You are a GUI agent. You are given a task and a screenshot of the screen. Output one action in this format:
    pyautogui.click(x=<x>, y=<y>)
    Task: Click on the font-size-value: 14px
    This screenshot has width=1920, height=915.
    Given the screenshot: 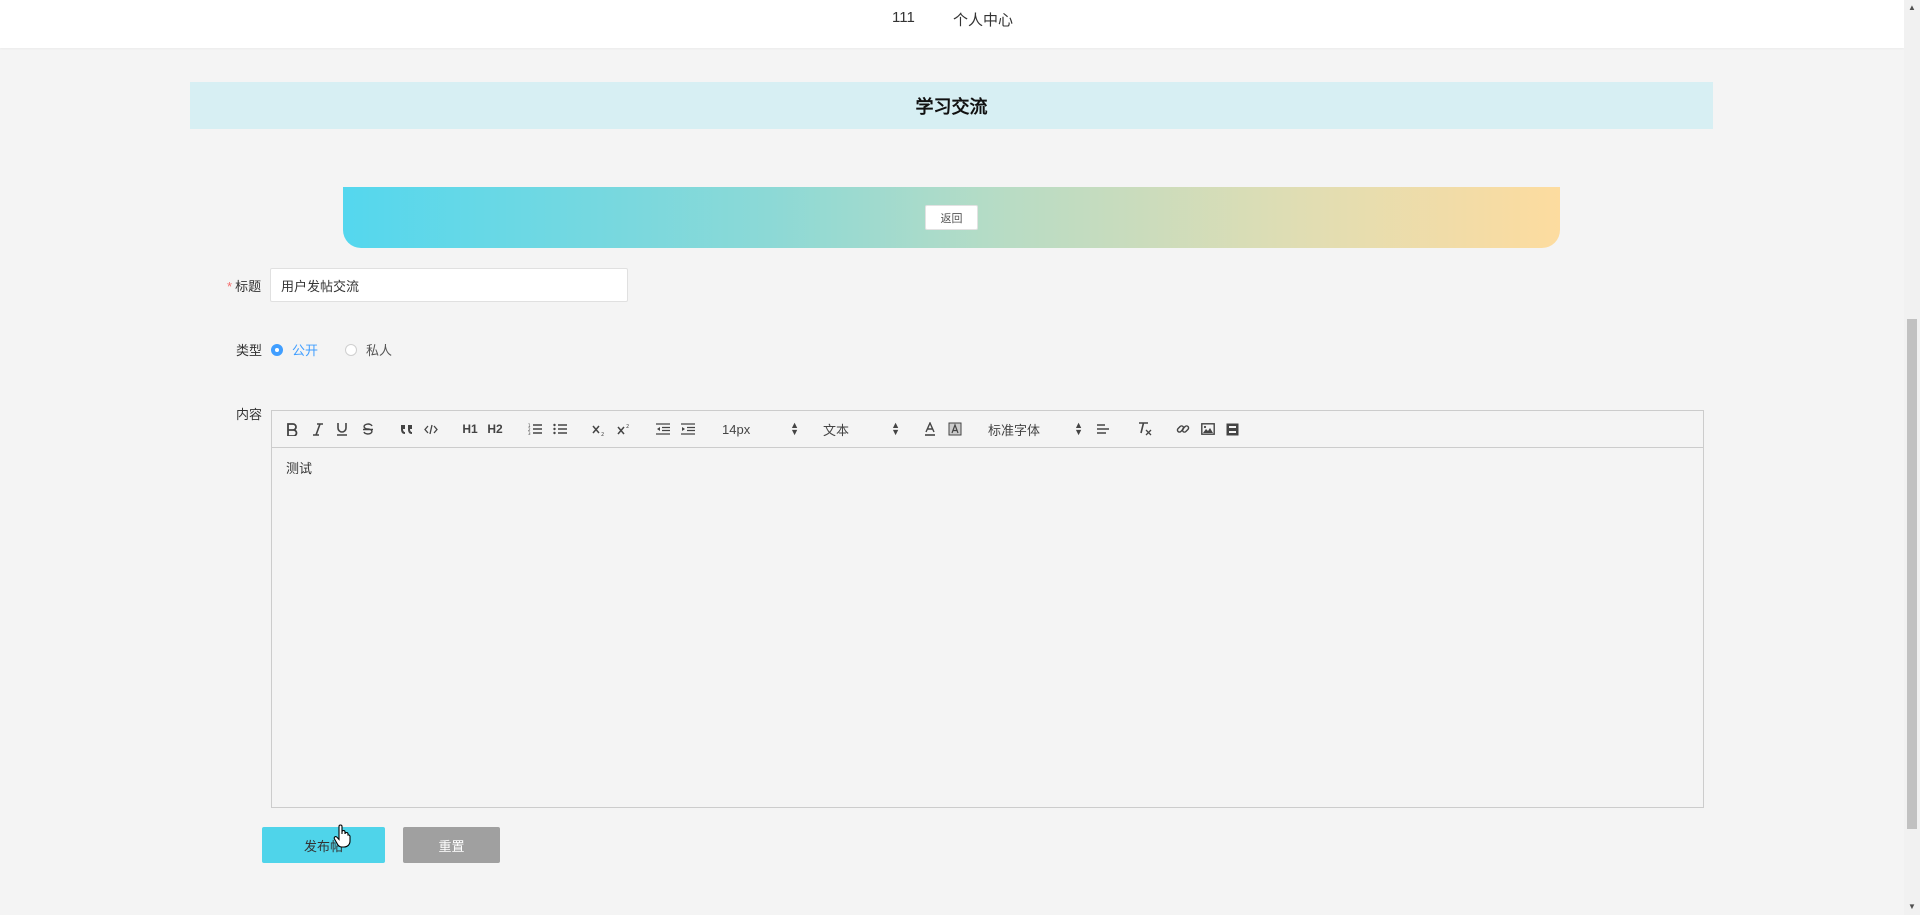 What is the action you would take?
    pyautogui.click(x=736, y=429)
    